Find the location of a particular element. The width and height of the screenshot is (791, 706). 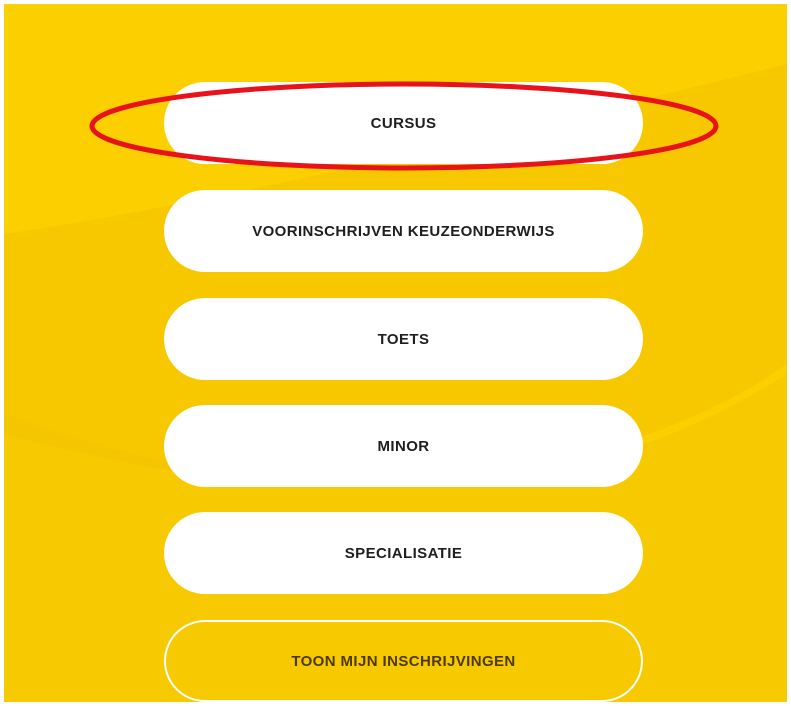

minor-button: MINOR is located at coordinates (403, 446).